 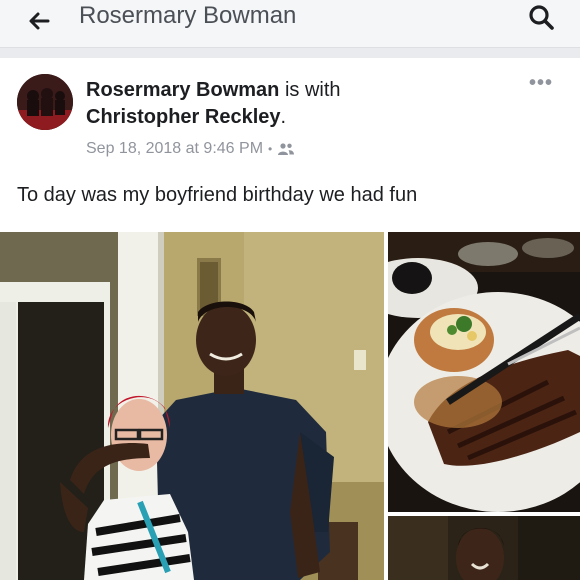 I want to click on search-icon, so click(x=541, y=17).